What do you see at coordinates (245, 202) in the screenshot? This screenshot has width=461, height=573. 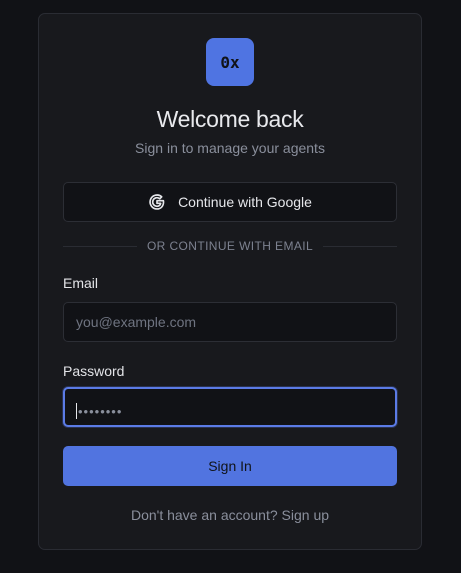 I see `continue-with-google-label: Continue with Google` at bounding box center [245, 202].